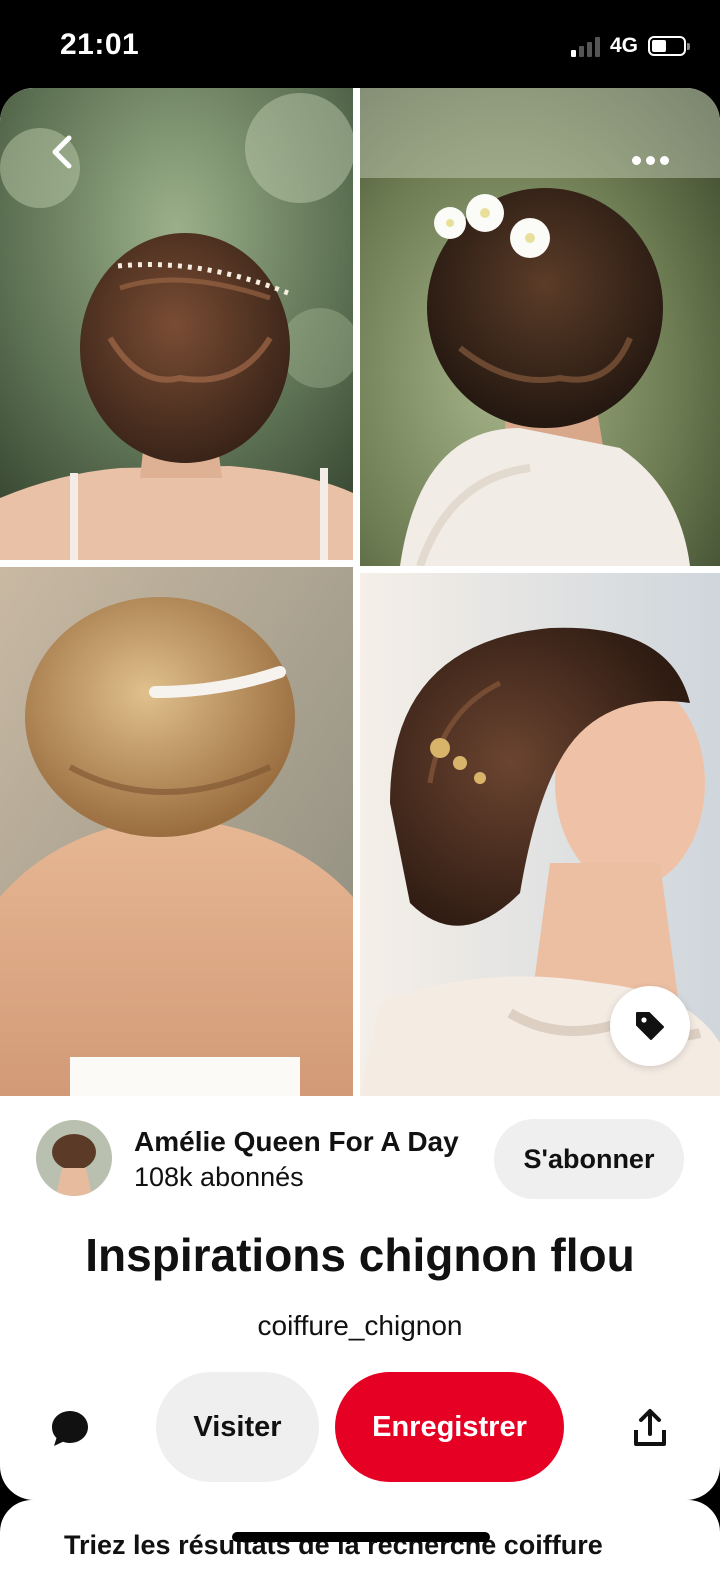 The image size is (720, 1580). I want to click on save-button: Enregistrer, so click(449, 1427).